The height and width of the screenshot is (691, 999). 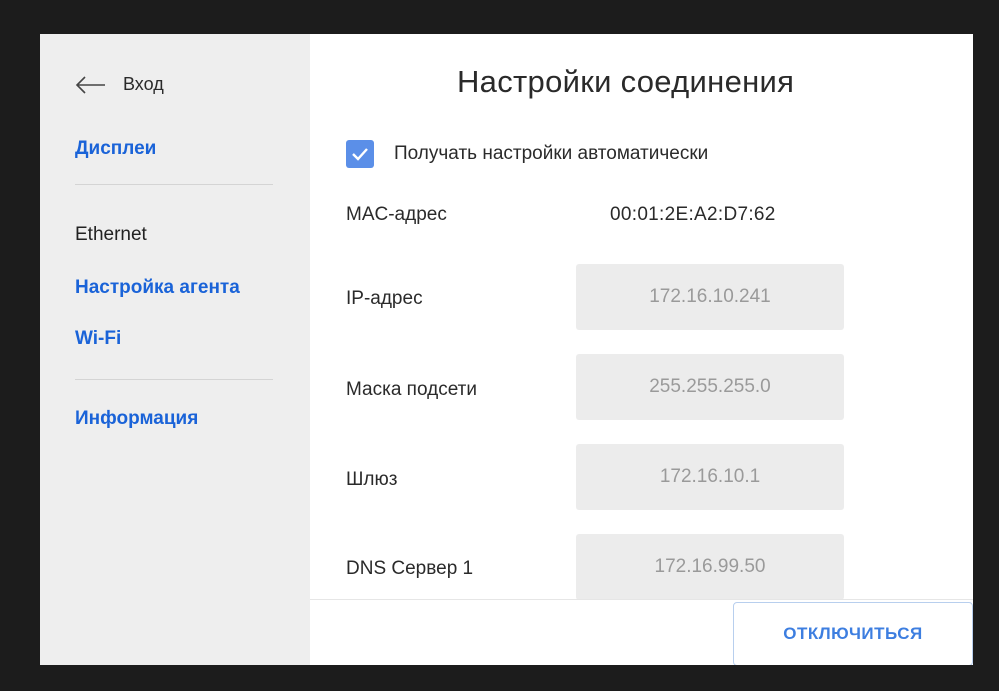 I want to click on ip-address-field, so click(x=710, y=297).